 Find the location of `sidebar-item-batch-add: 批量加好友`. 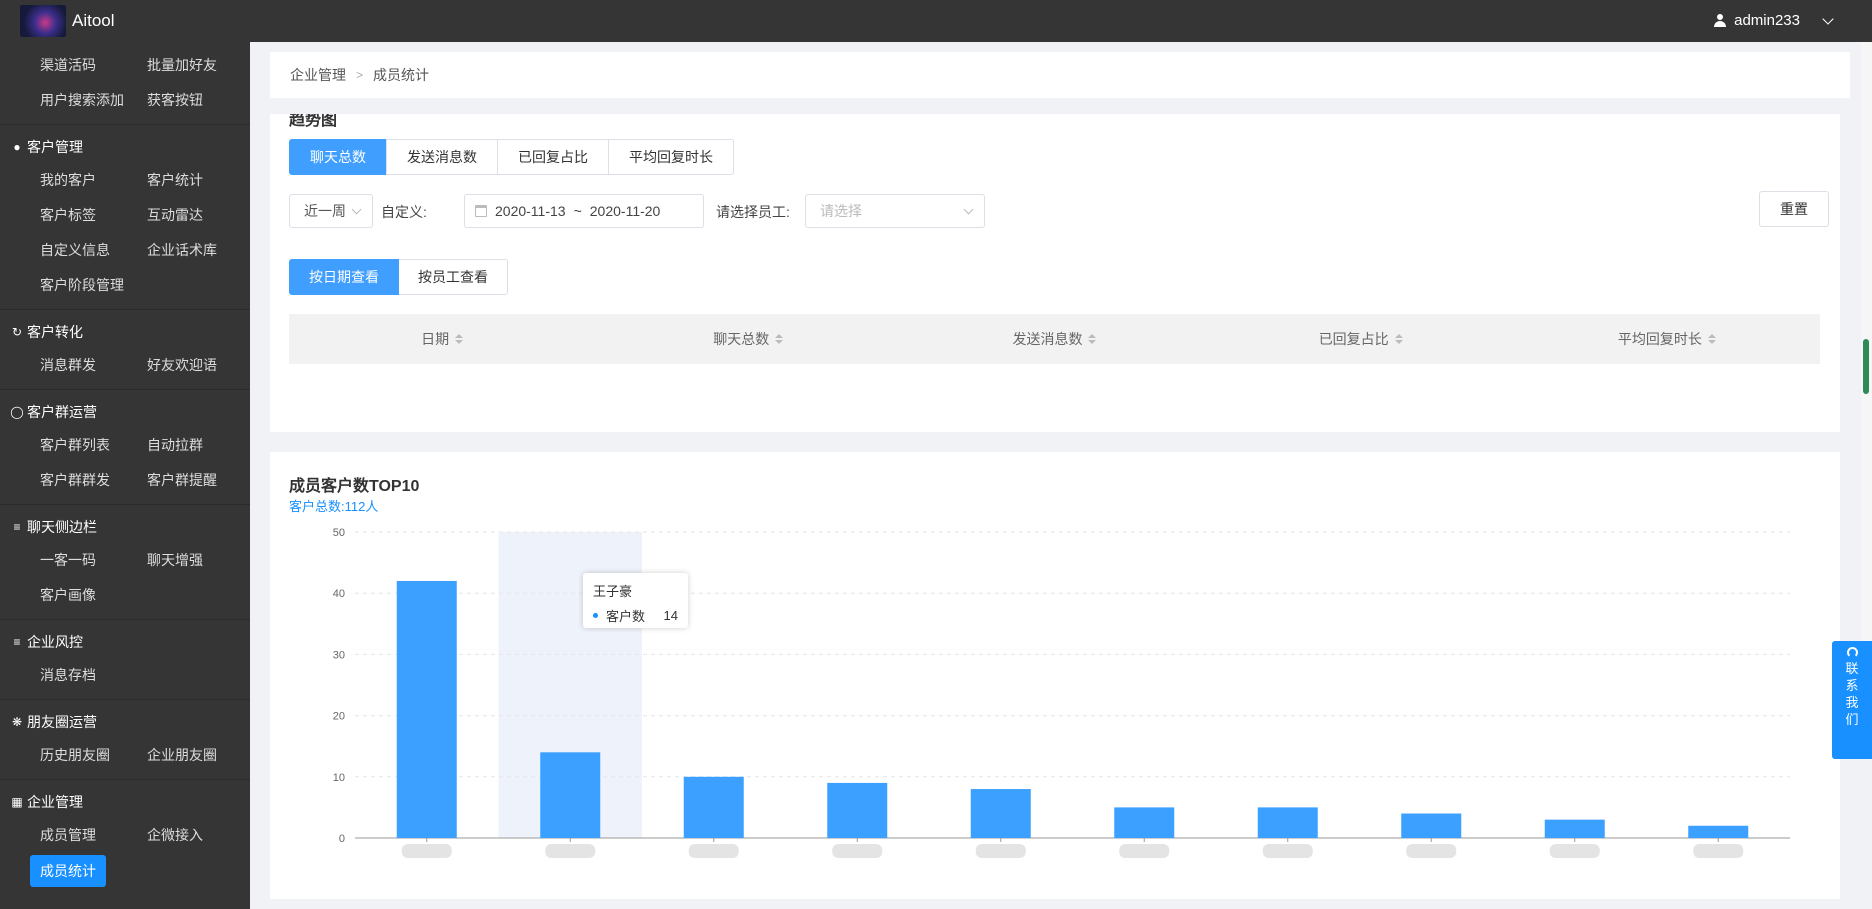

sidebar-item-batch-add: 批量加好友 is located at coordinates (198, 65).